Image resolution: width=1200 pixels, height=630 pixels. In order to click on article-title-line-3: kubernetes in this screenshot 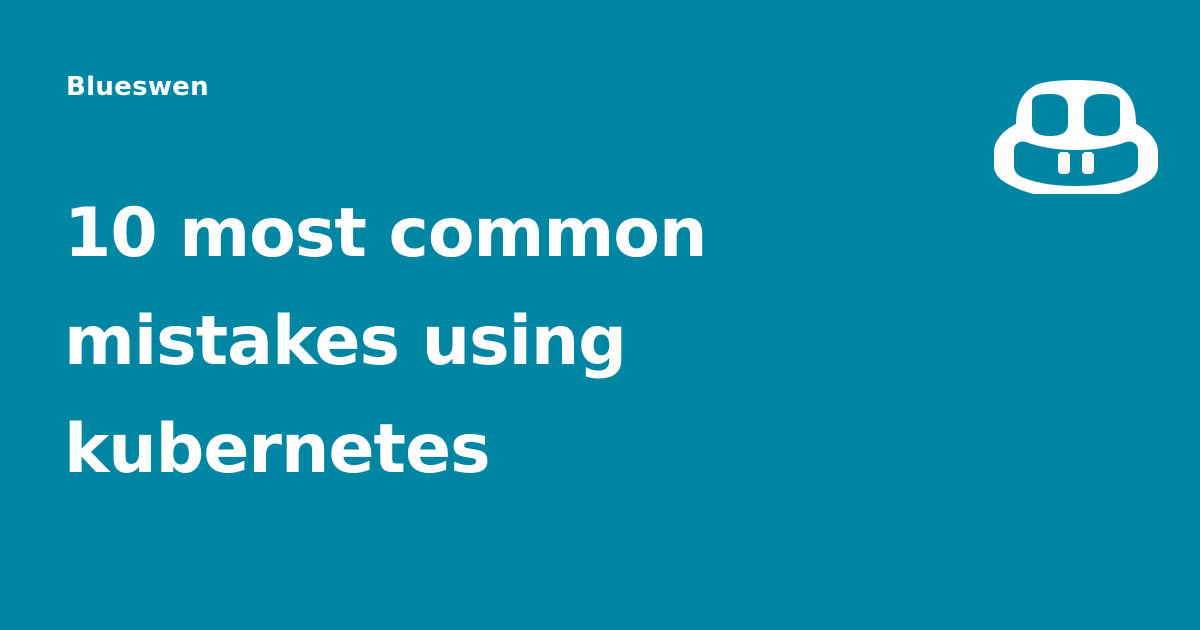, I will do `click(277, 449)`.